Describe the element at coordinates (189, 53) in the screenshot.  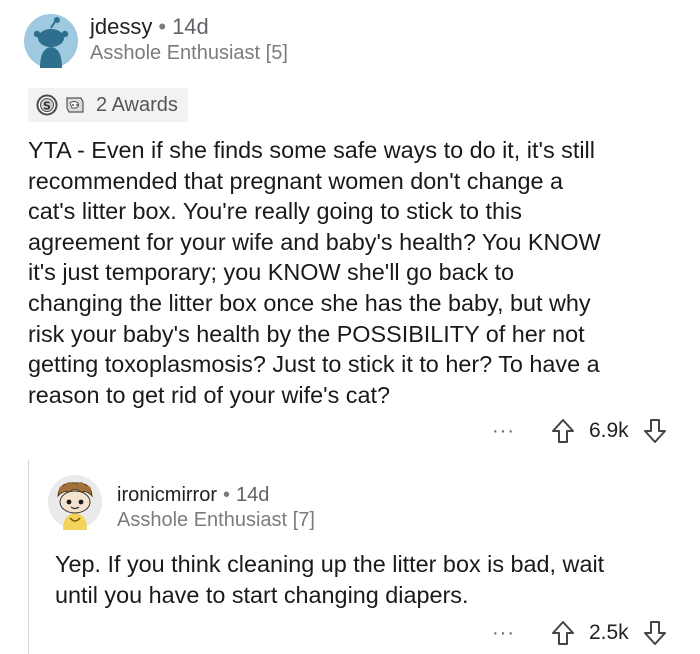
I see `user-flair: Asshole Enthusiast [5]` at that location.